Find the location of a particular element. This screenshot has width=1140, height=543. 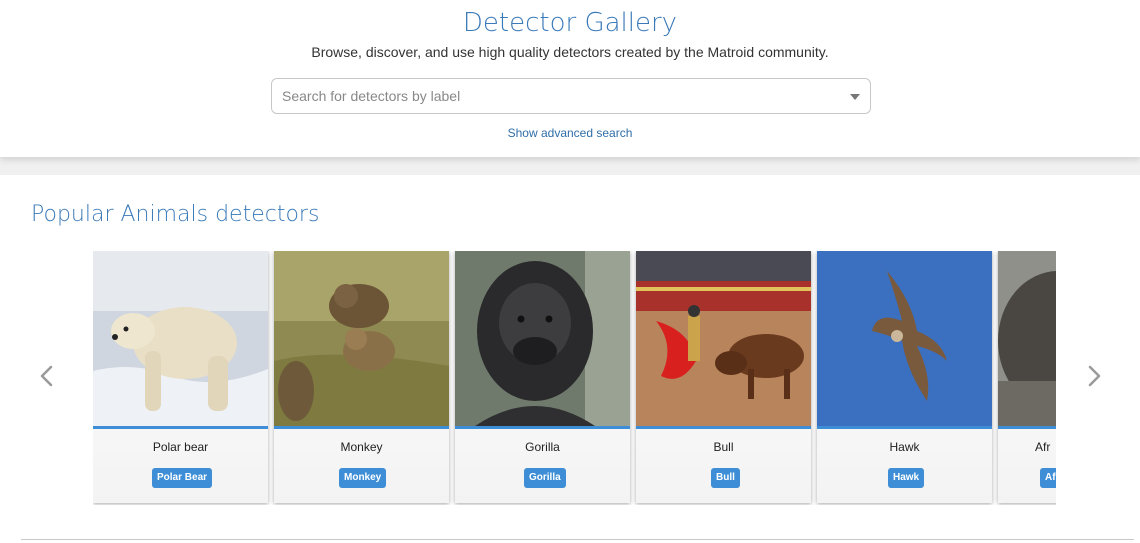

gorilla-image is located at coordinates (542, 338).